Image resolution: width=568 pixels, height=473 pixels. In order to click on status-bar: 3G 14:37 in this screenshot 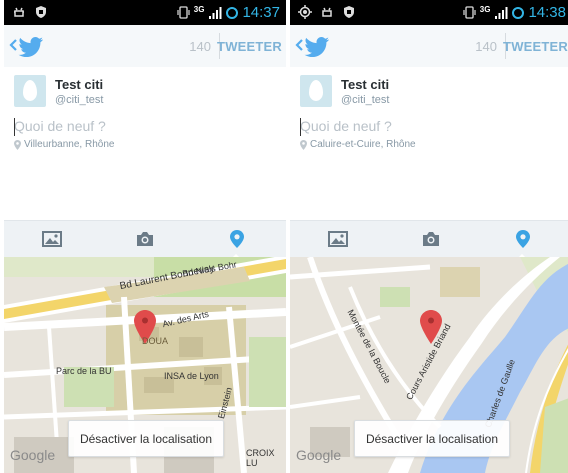, I will do `click(145, 12)`.